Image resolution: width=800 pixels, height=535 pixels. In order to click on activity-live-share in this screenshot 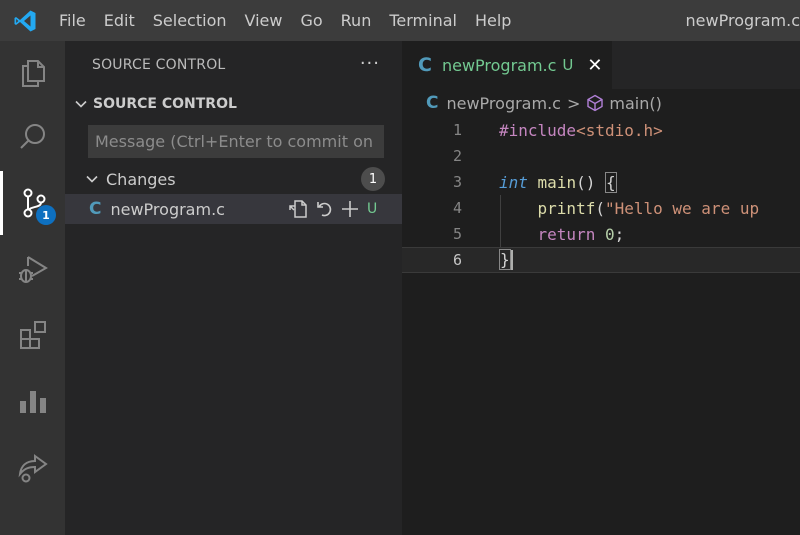, I will do `click(32, 467)`.